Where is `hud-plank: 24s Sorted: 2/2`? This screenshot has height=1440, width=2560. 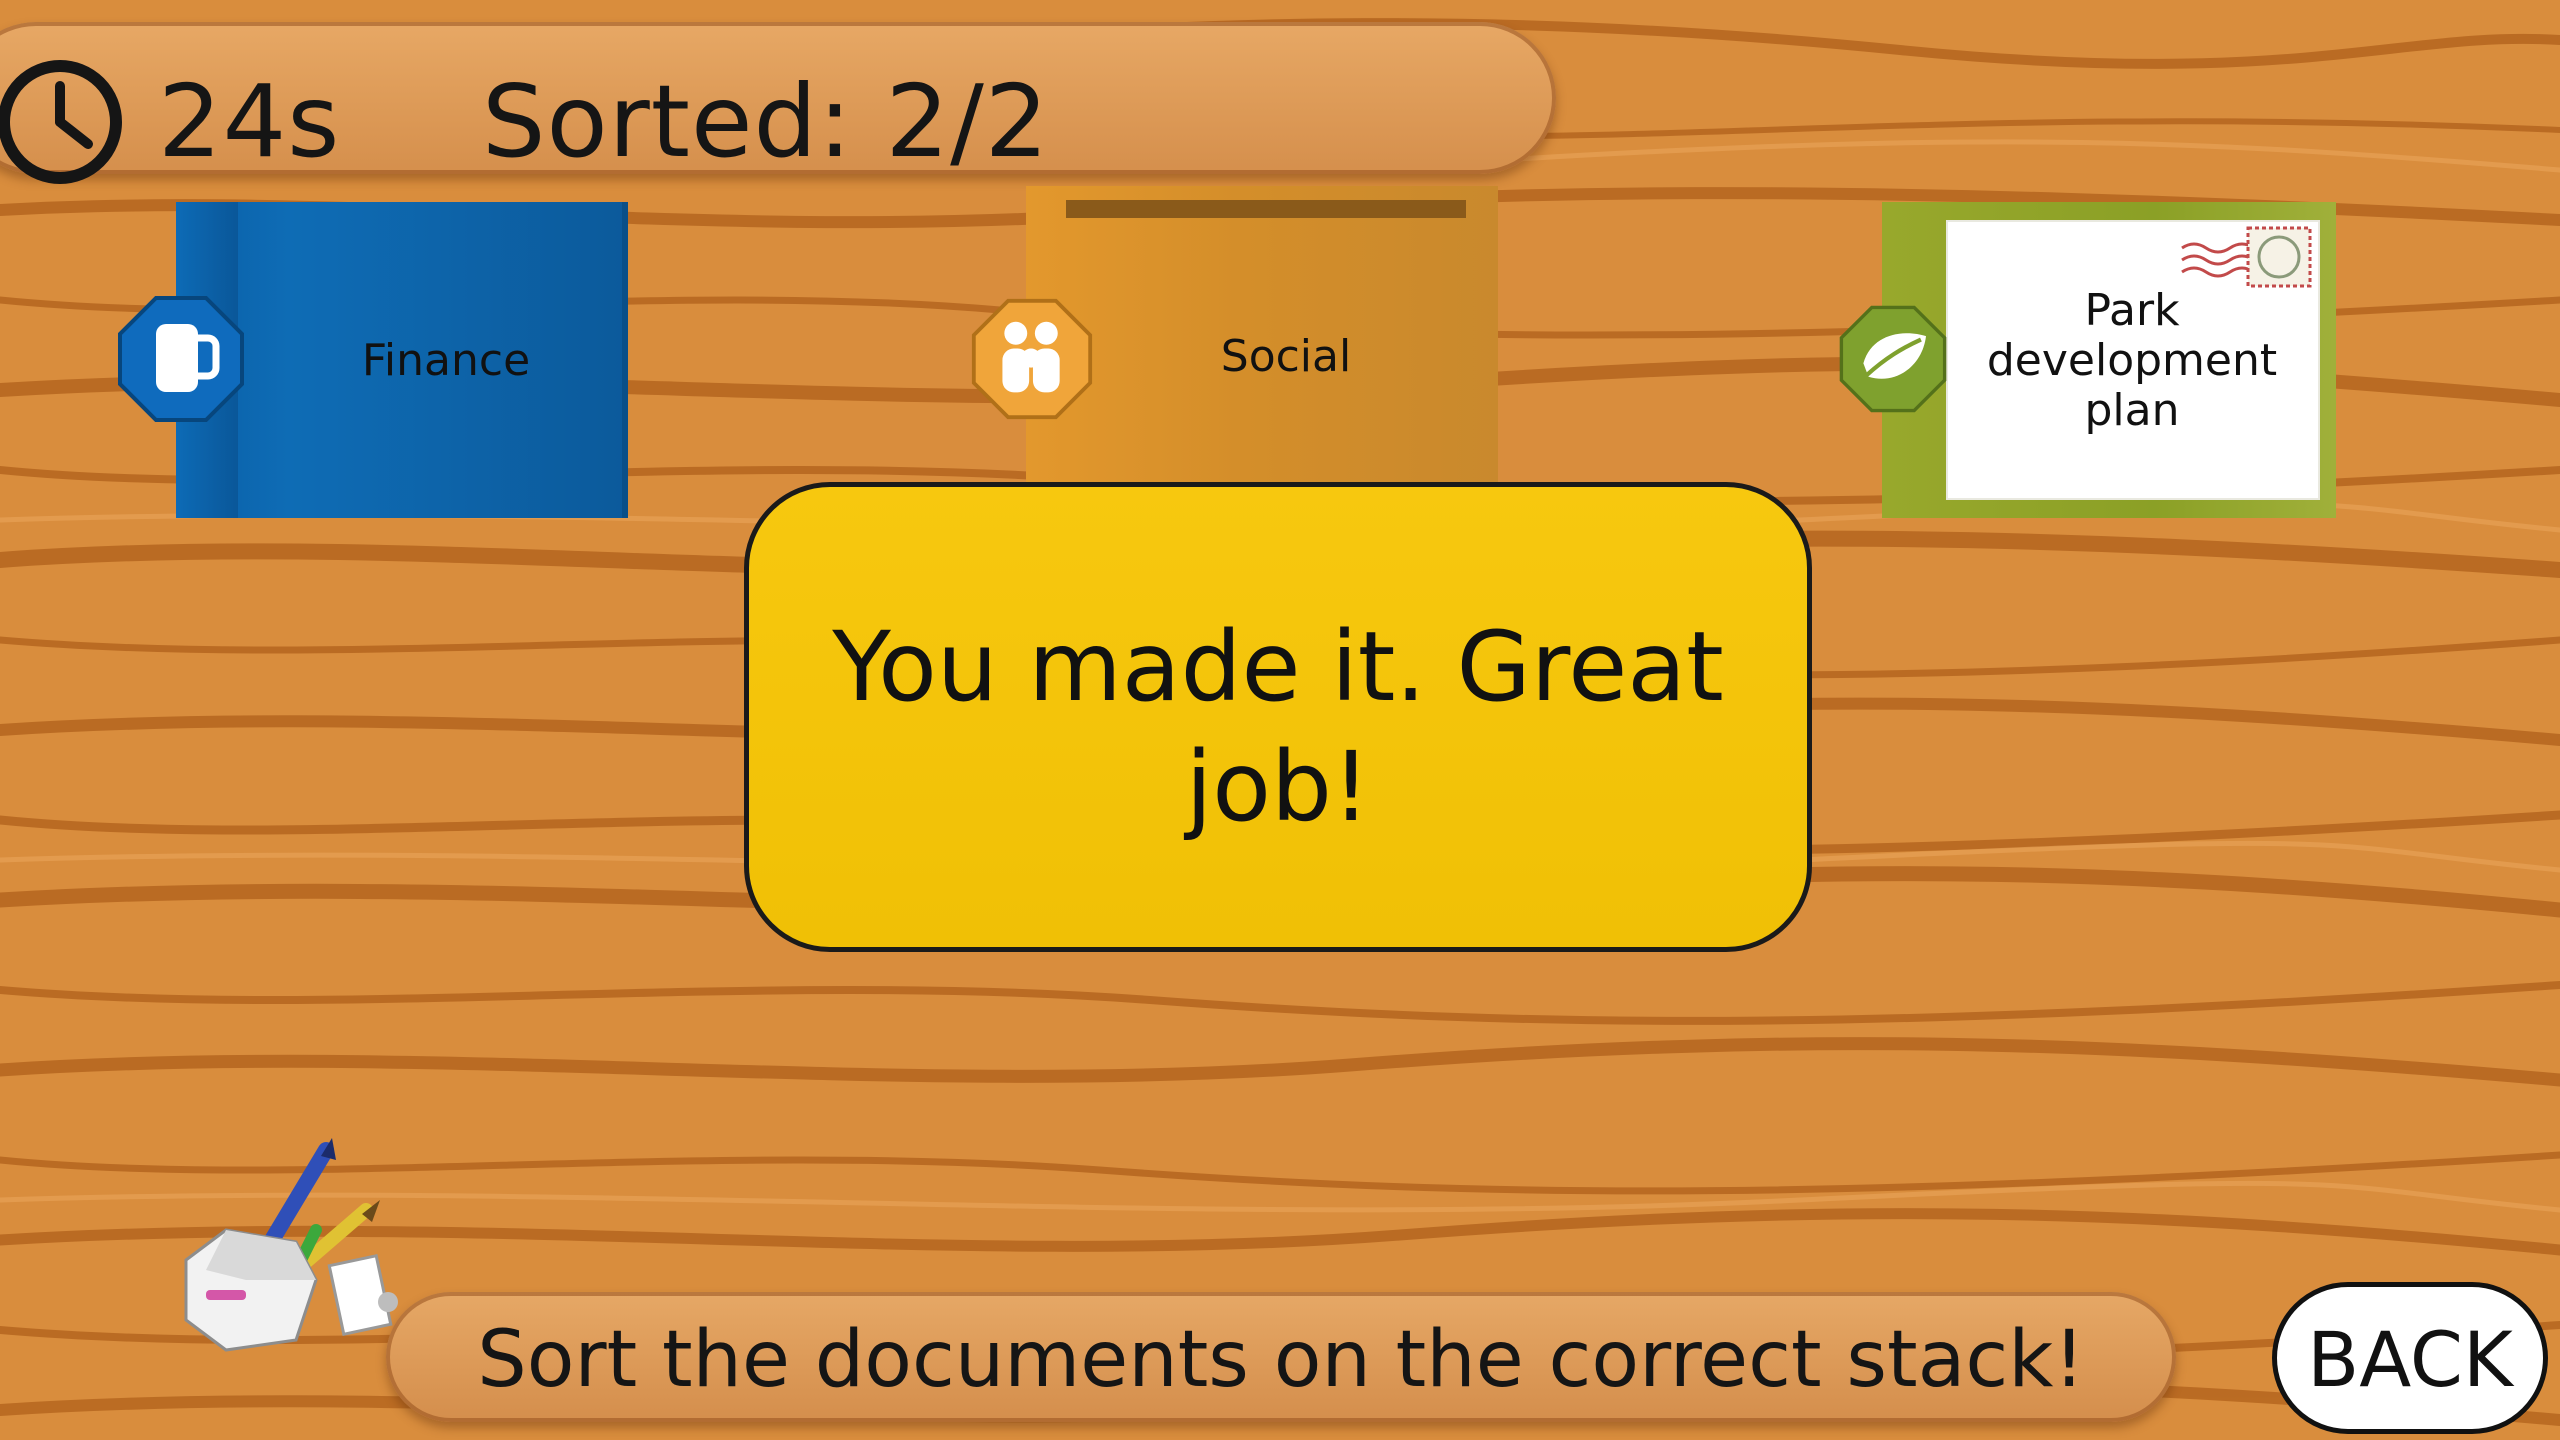
hud-plank: 24s Sorted: 2/2 is located at coordinates (778, 103).